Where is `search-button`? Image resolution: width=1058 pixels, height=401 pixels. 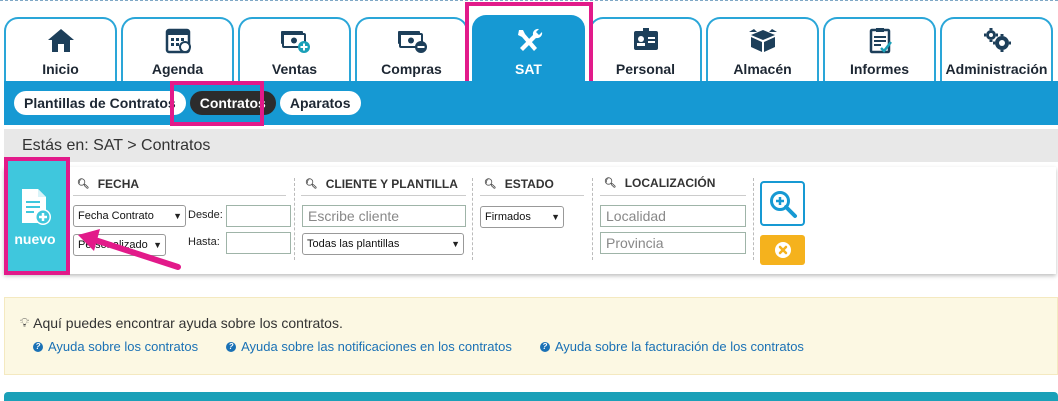 search-button is located at coordinates (782, 203).